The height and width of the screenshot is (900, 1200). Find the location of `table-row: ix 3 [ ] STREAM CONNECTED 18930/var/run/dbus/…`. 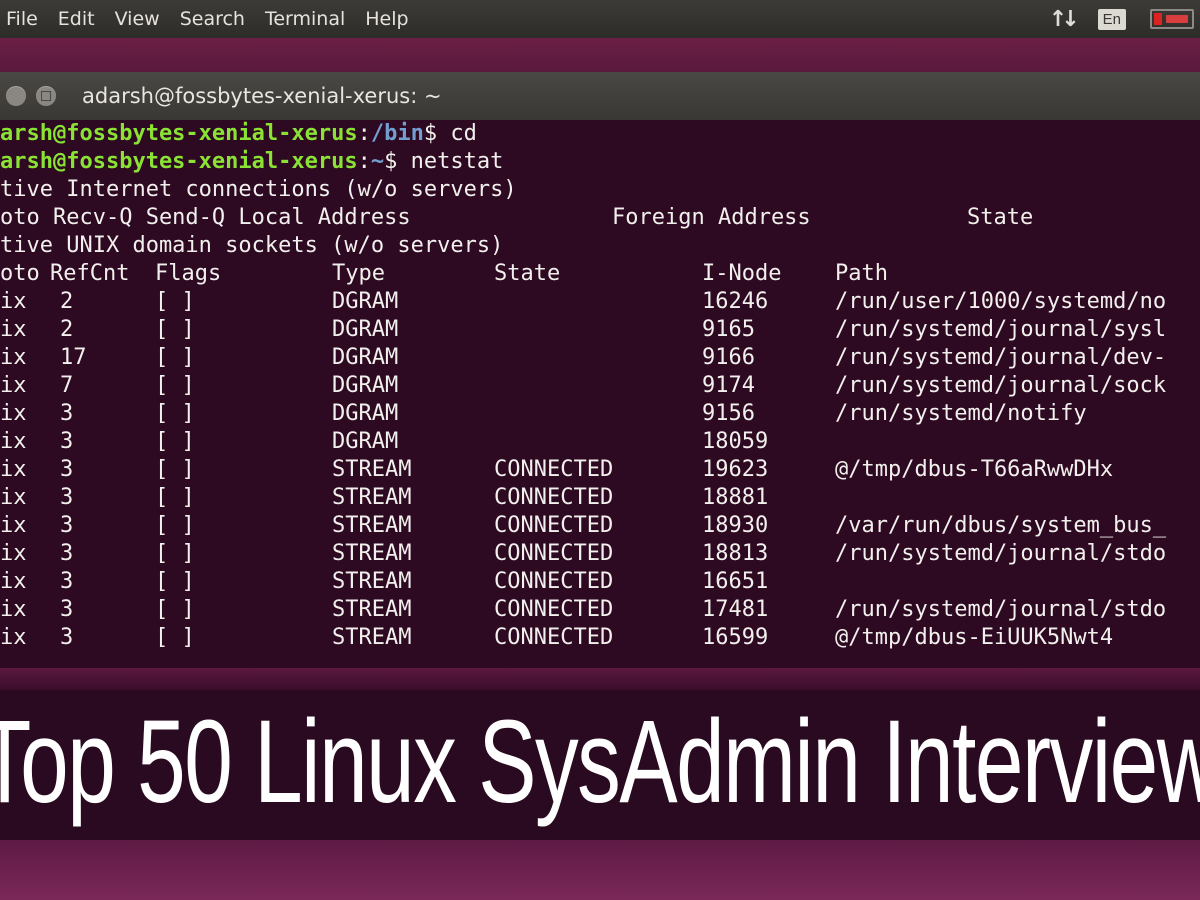

table-row: ix 3 [ ] STREAM CONNECTED 18930/var/run/dbus/… is located at coordinates (600, 526).